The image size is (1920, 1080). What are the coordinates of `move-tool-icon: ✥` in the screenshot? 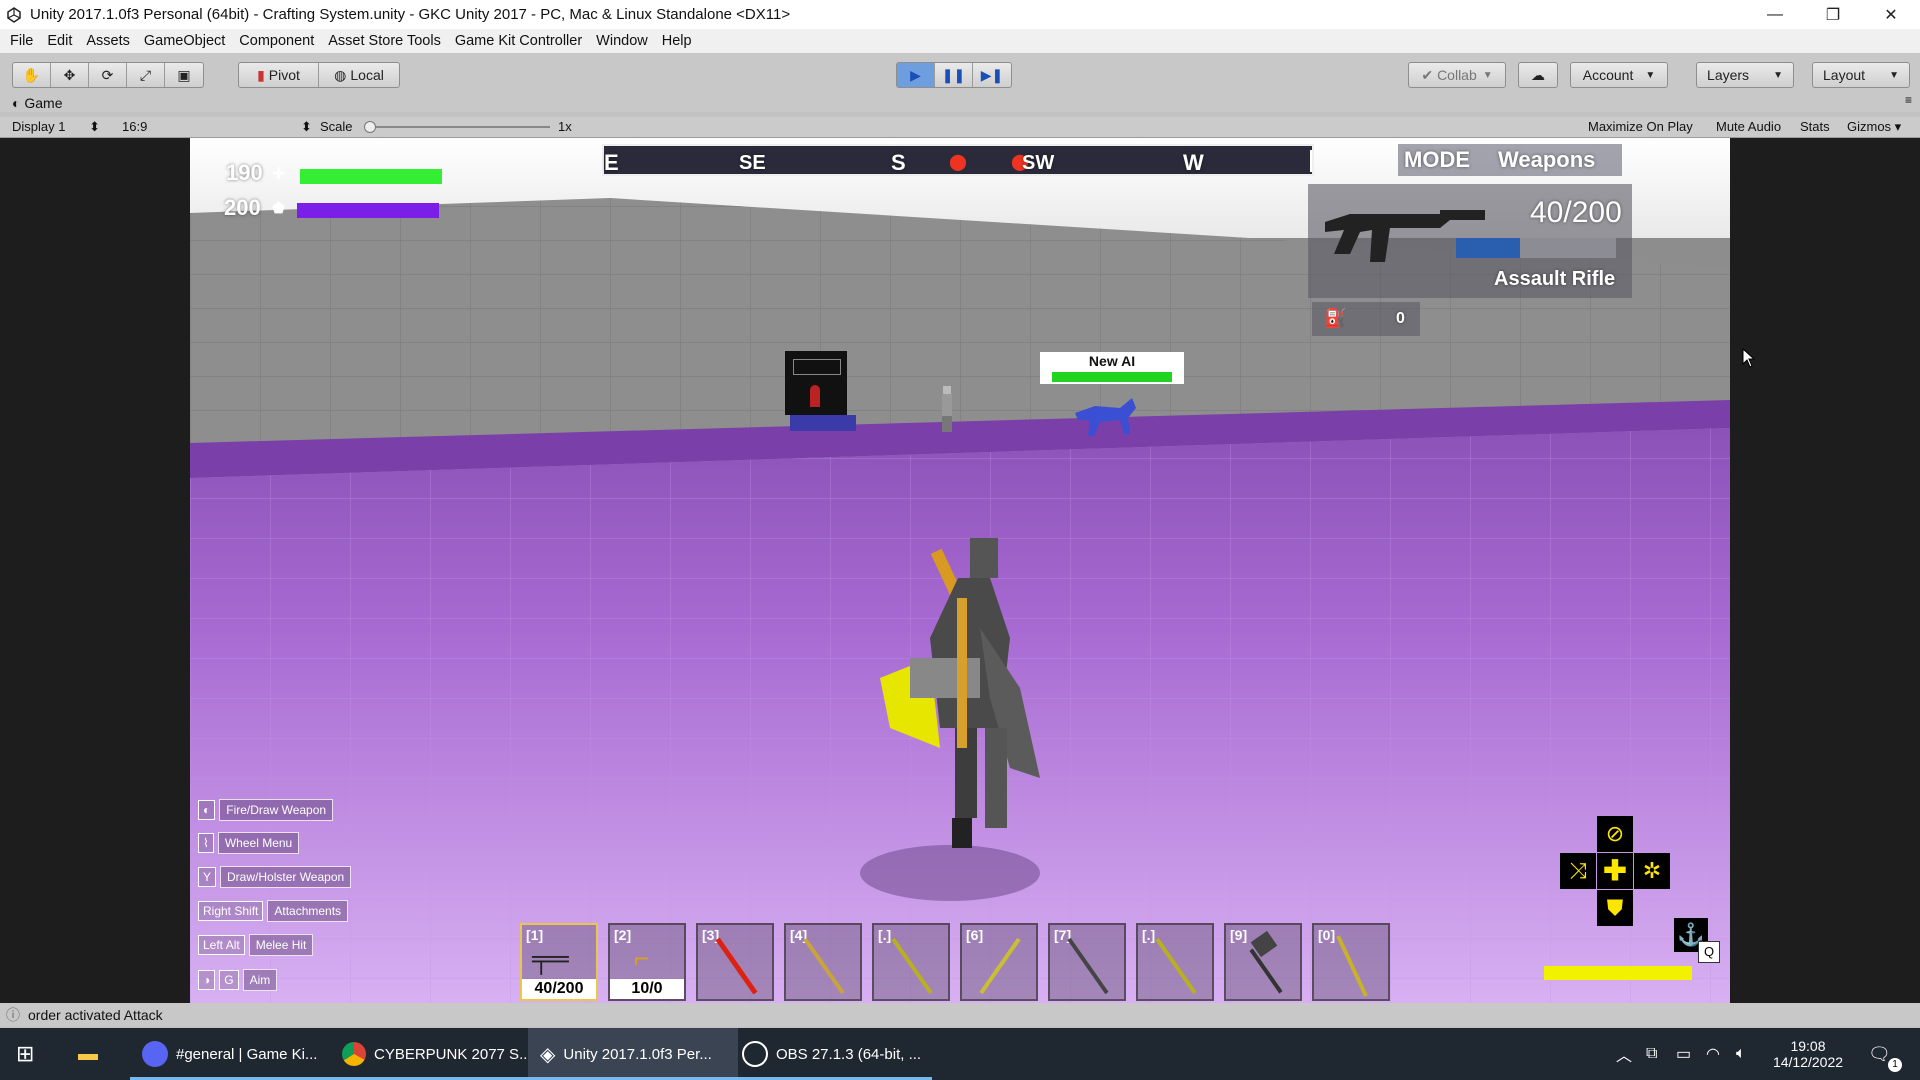 It's located at (70, 75).